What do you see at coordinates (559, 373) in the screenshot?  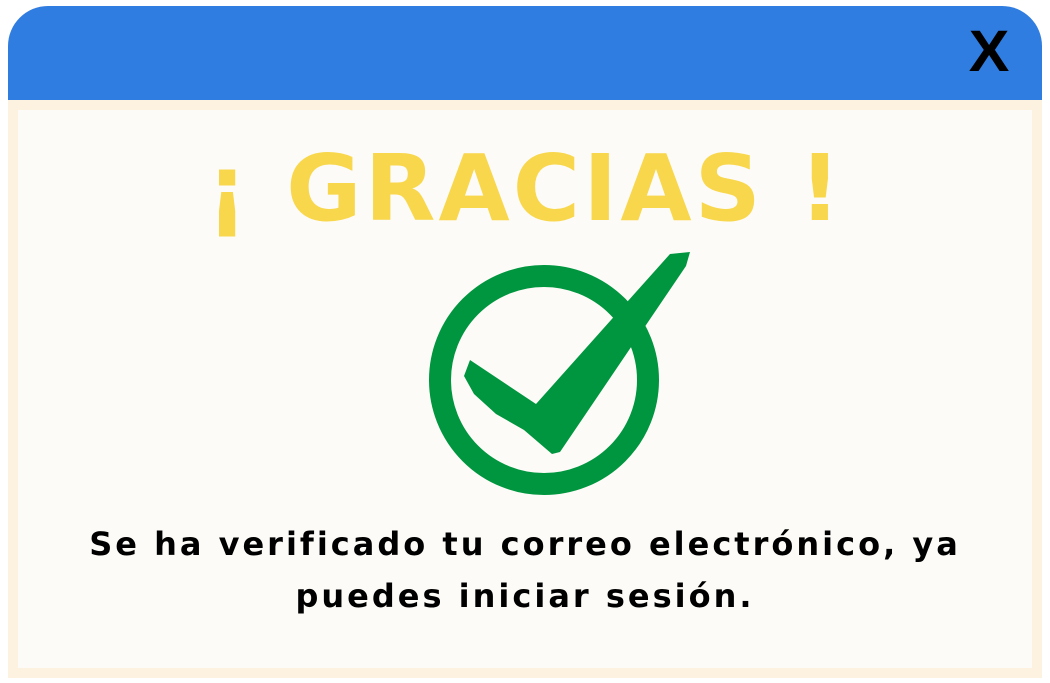 I see `check-circle-icon` at bounding box center [559, 373].